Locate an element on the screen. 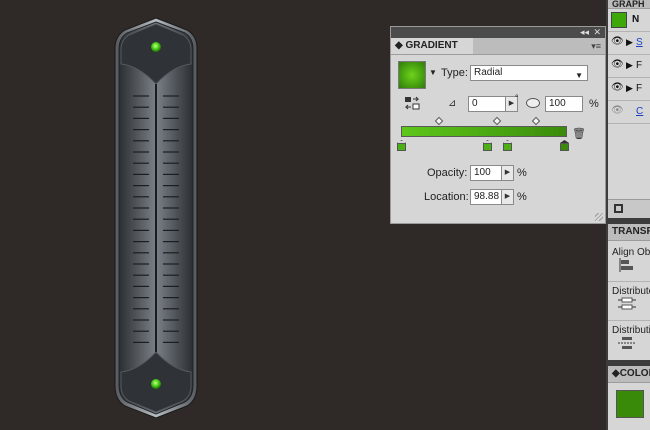 Image resolution: width=650 pixels, height=430 pixels. gradient-swatch is located at coordinates (412, 75).